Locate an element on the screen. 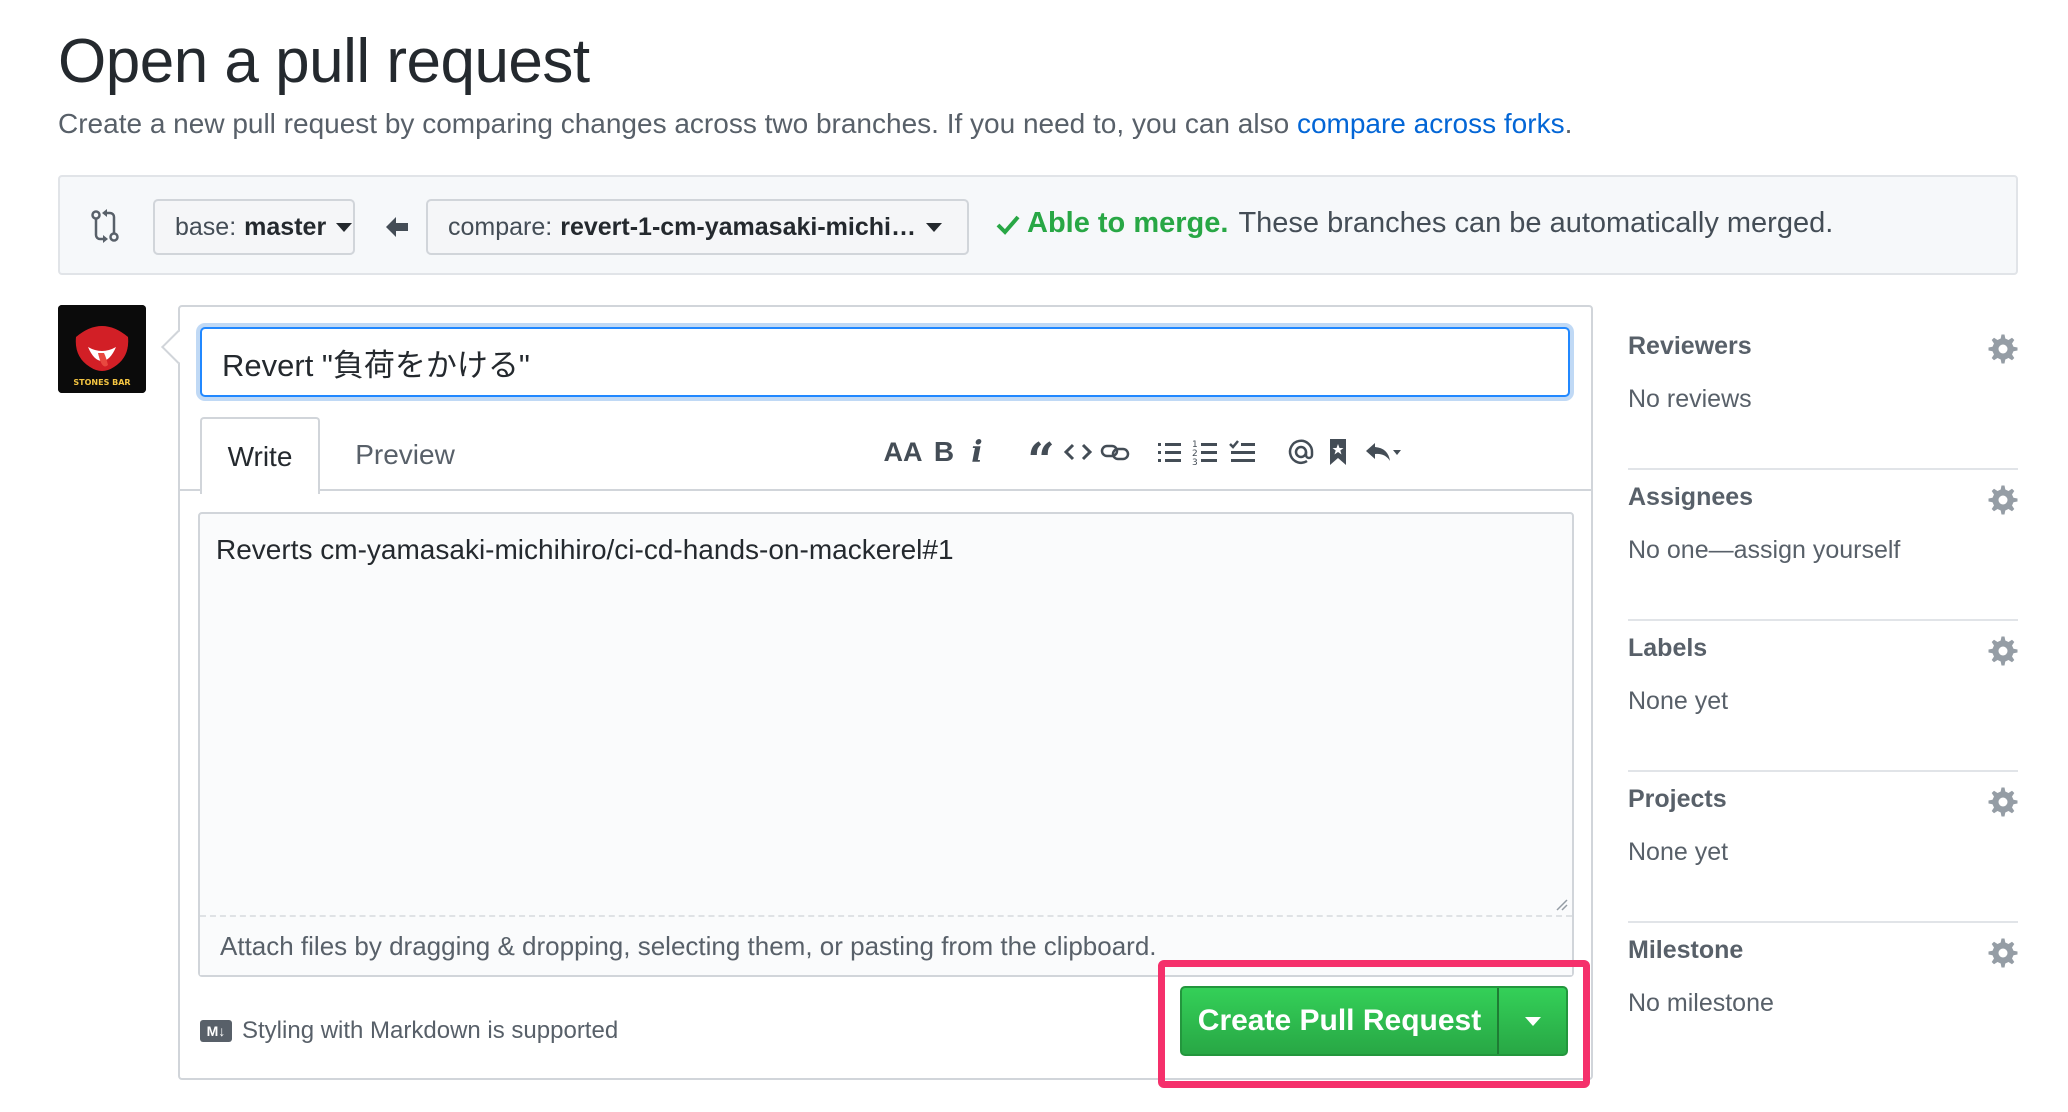 Image resolution: width=2068 pixels, height=1112 pixels. labels-title: Labels is located at coordinates (1668, 648).